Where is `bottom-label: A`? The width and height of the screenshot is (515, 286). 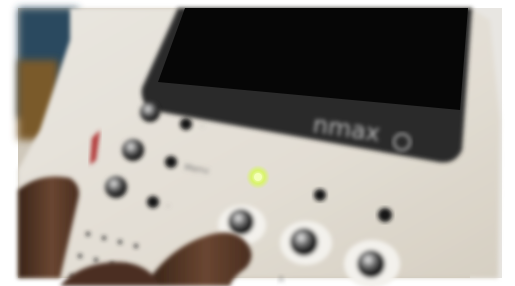
bottom-label: A is located at coordinates (281, 280).